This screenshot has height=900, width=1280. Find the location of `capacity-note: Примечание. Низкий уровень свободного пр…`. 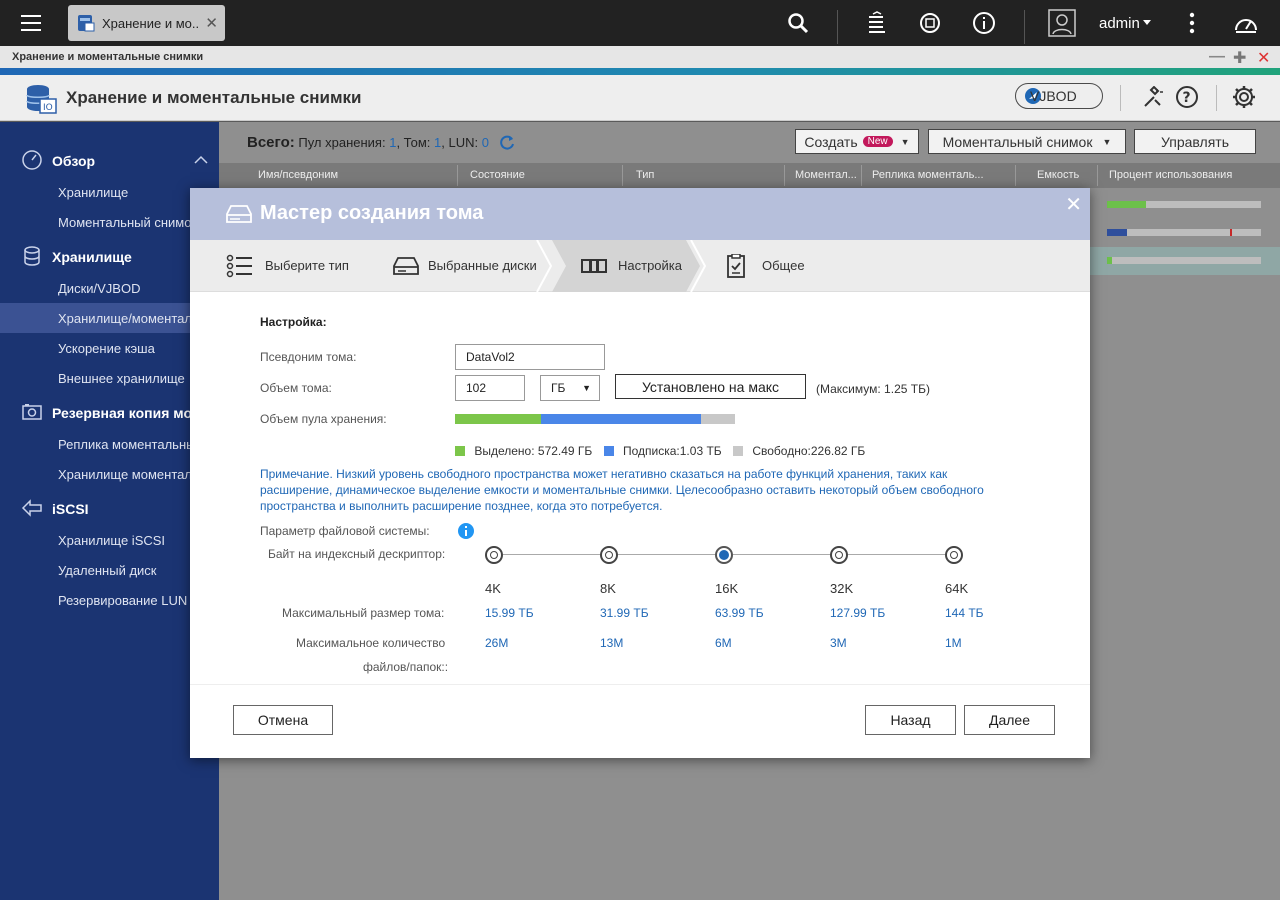

capacity-note: Примечание. Низкий уровень свободного пр… is located at coordinates (622, 490).